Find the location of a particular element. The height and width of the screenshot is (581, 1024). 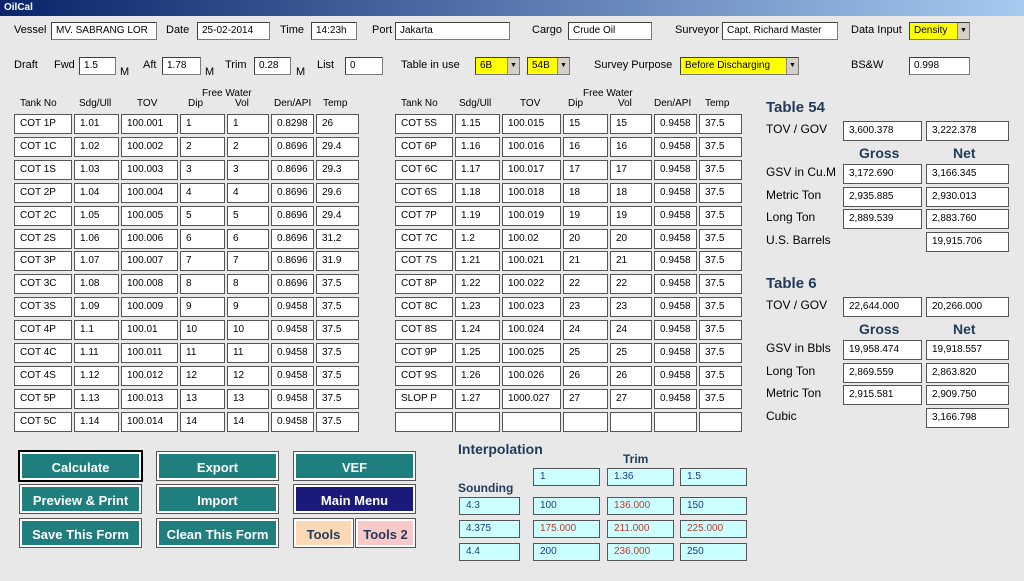

right-tank-no-cell: COT 8S is located at coordinates (424, 330).